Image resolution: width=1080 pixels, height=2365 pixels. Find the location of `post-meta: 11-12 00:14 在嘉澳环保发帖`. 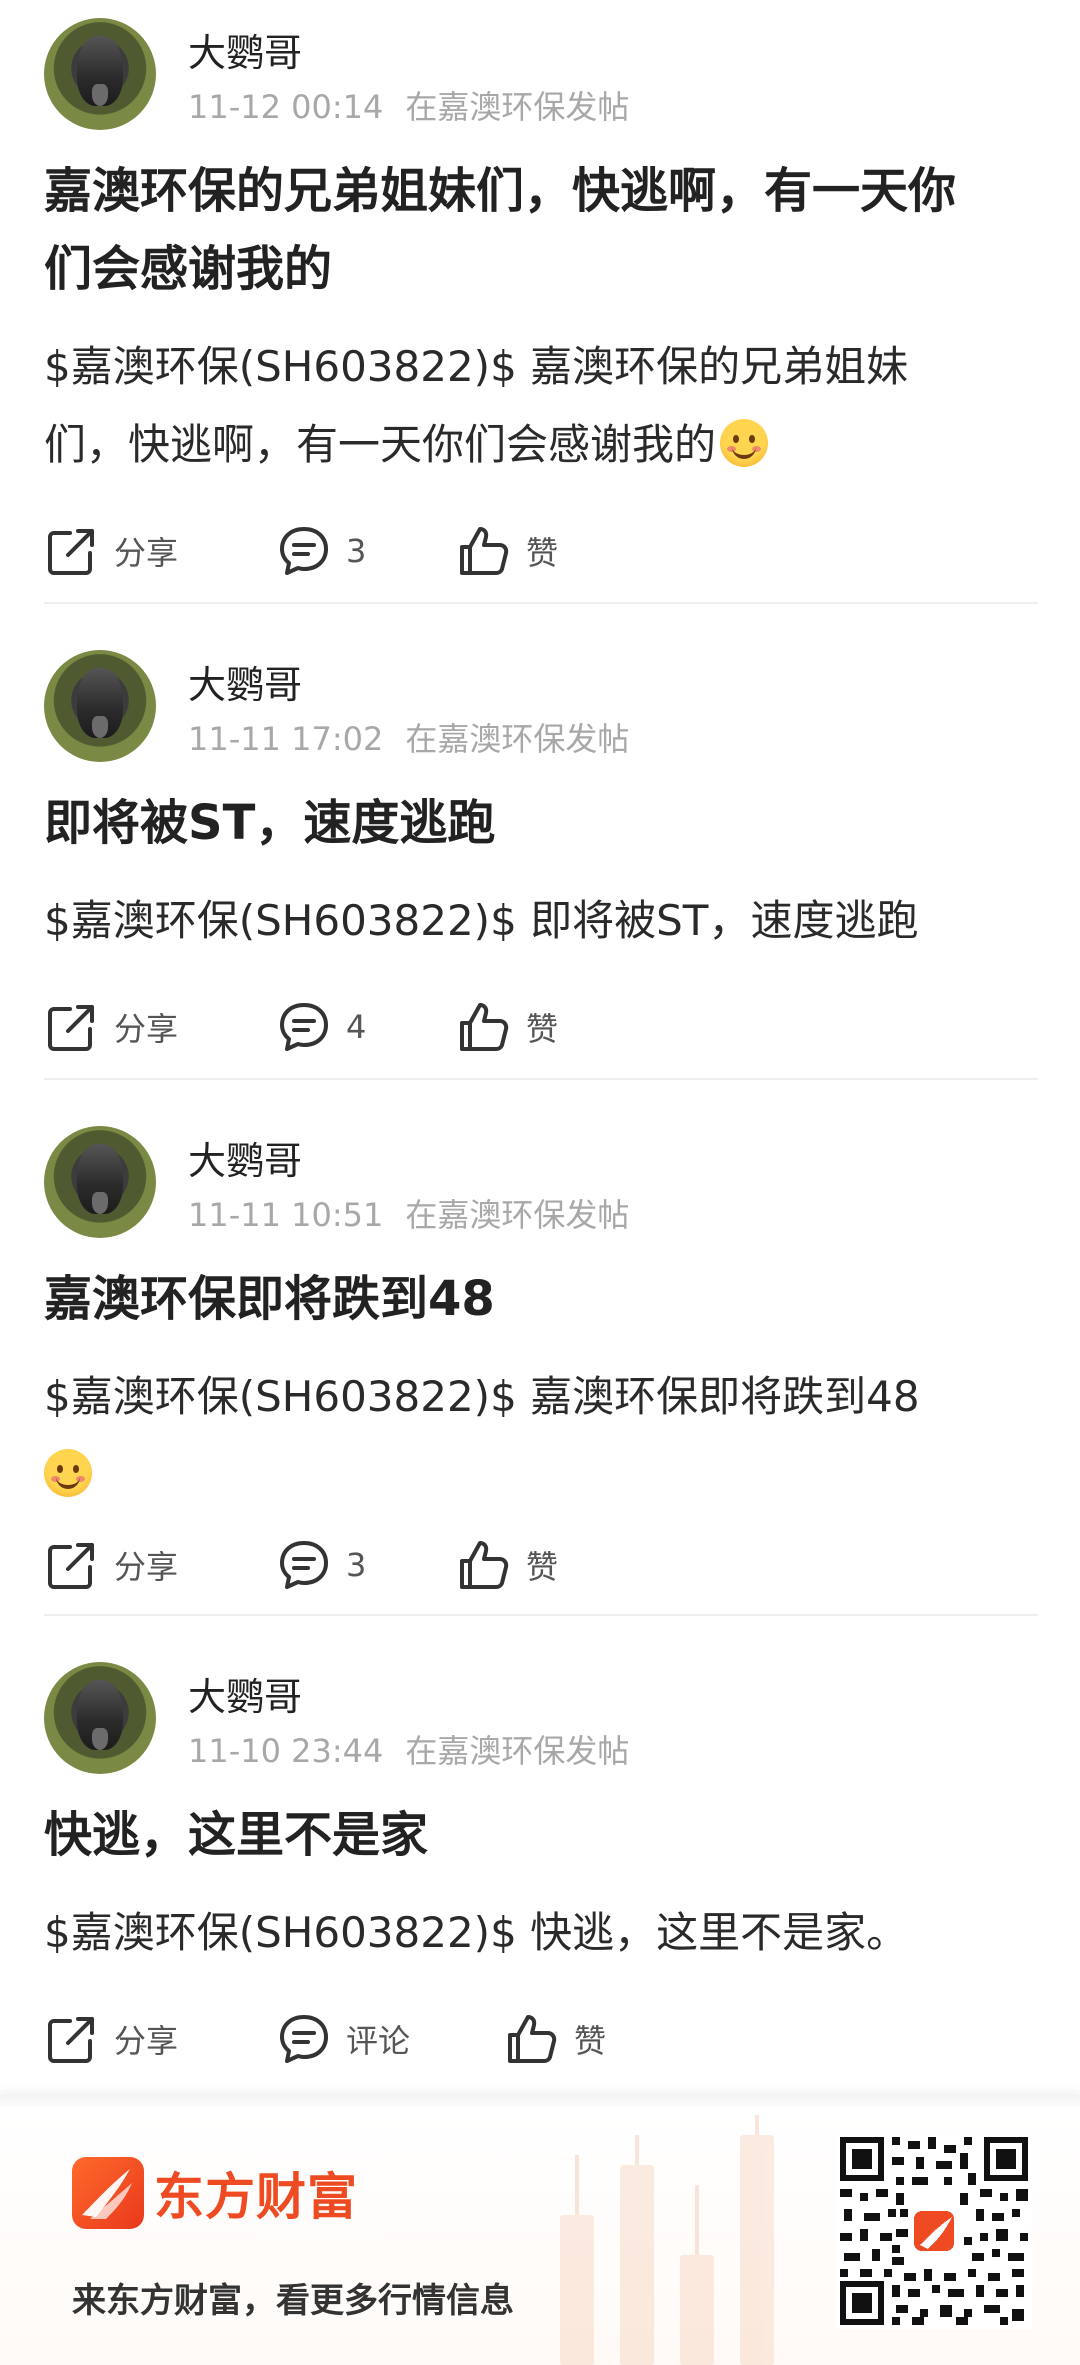

post-meta: 11-12 00:14 在嘉澳环保发帖 is located at coordinates (408, 105).